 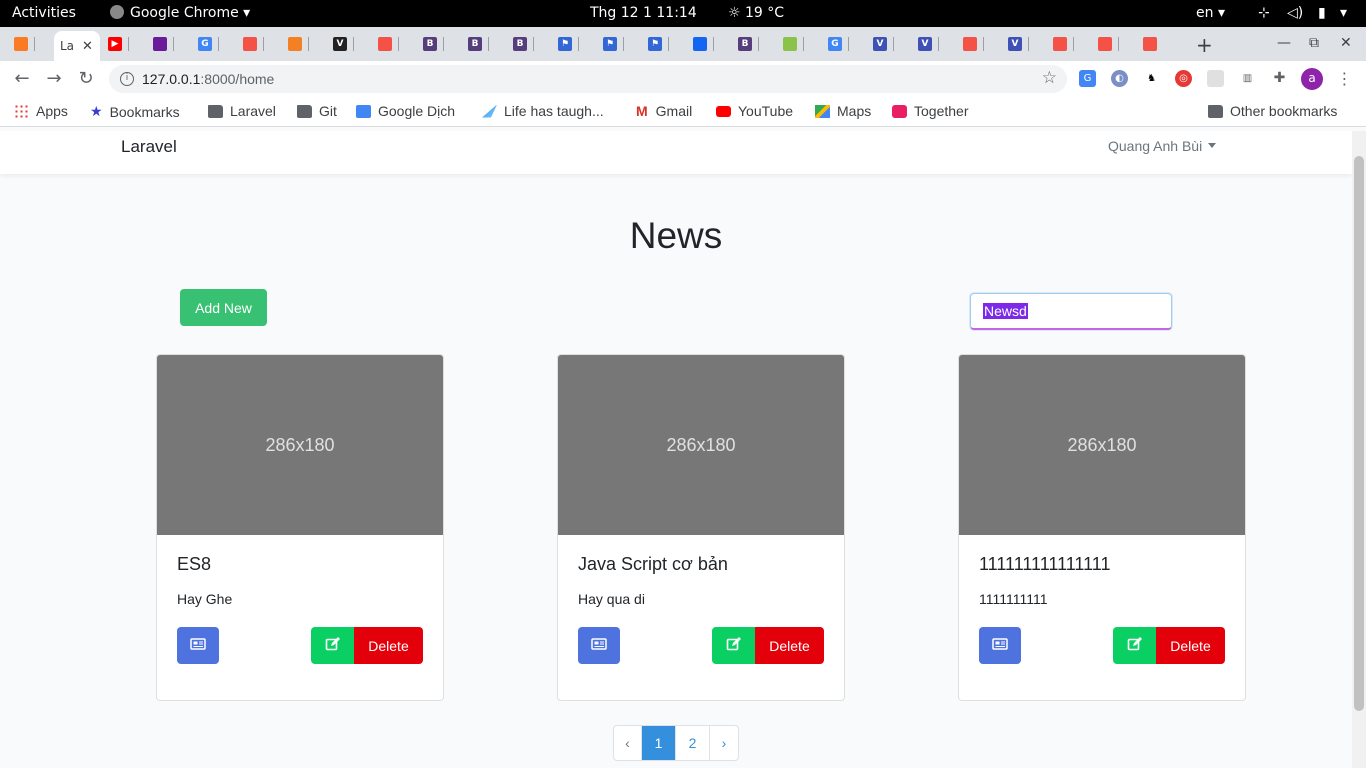 I want to click on bookmark-maps: Maps, so click(x=843, y=111).